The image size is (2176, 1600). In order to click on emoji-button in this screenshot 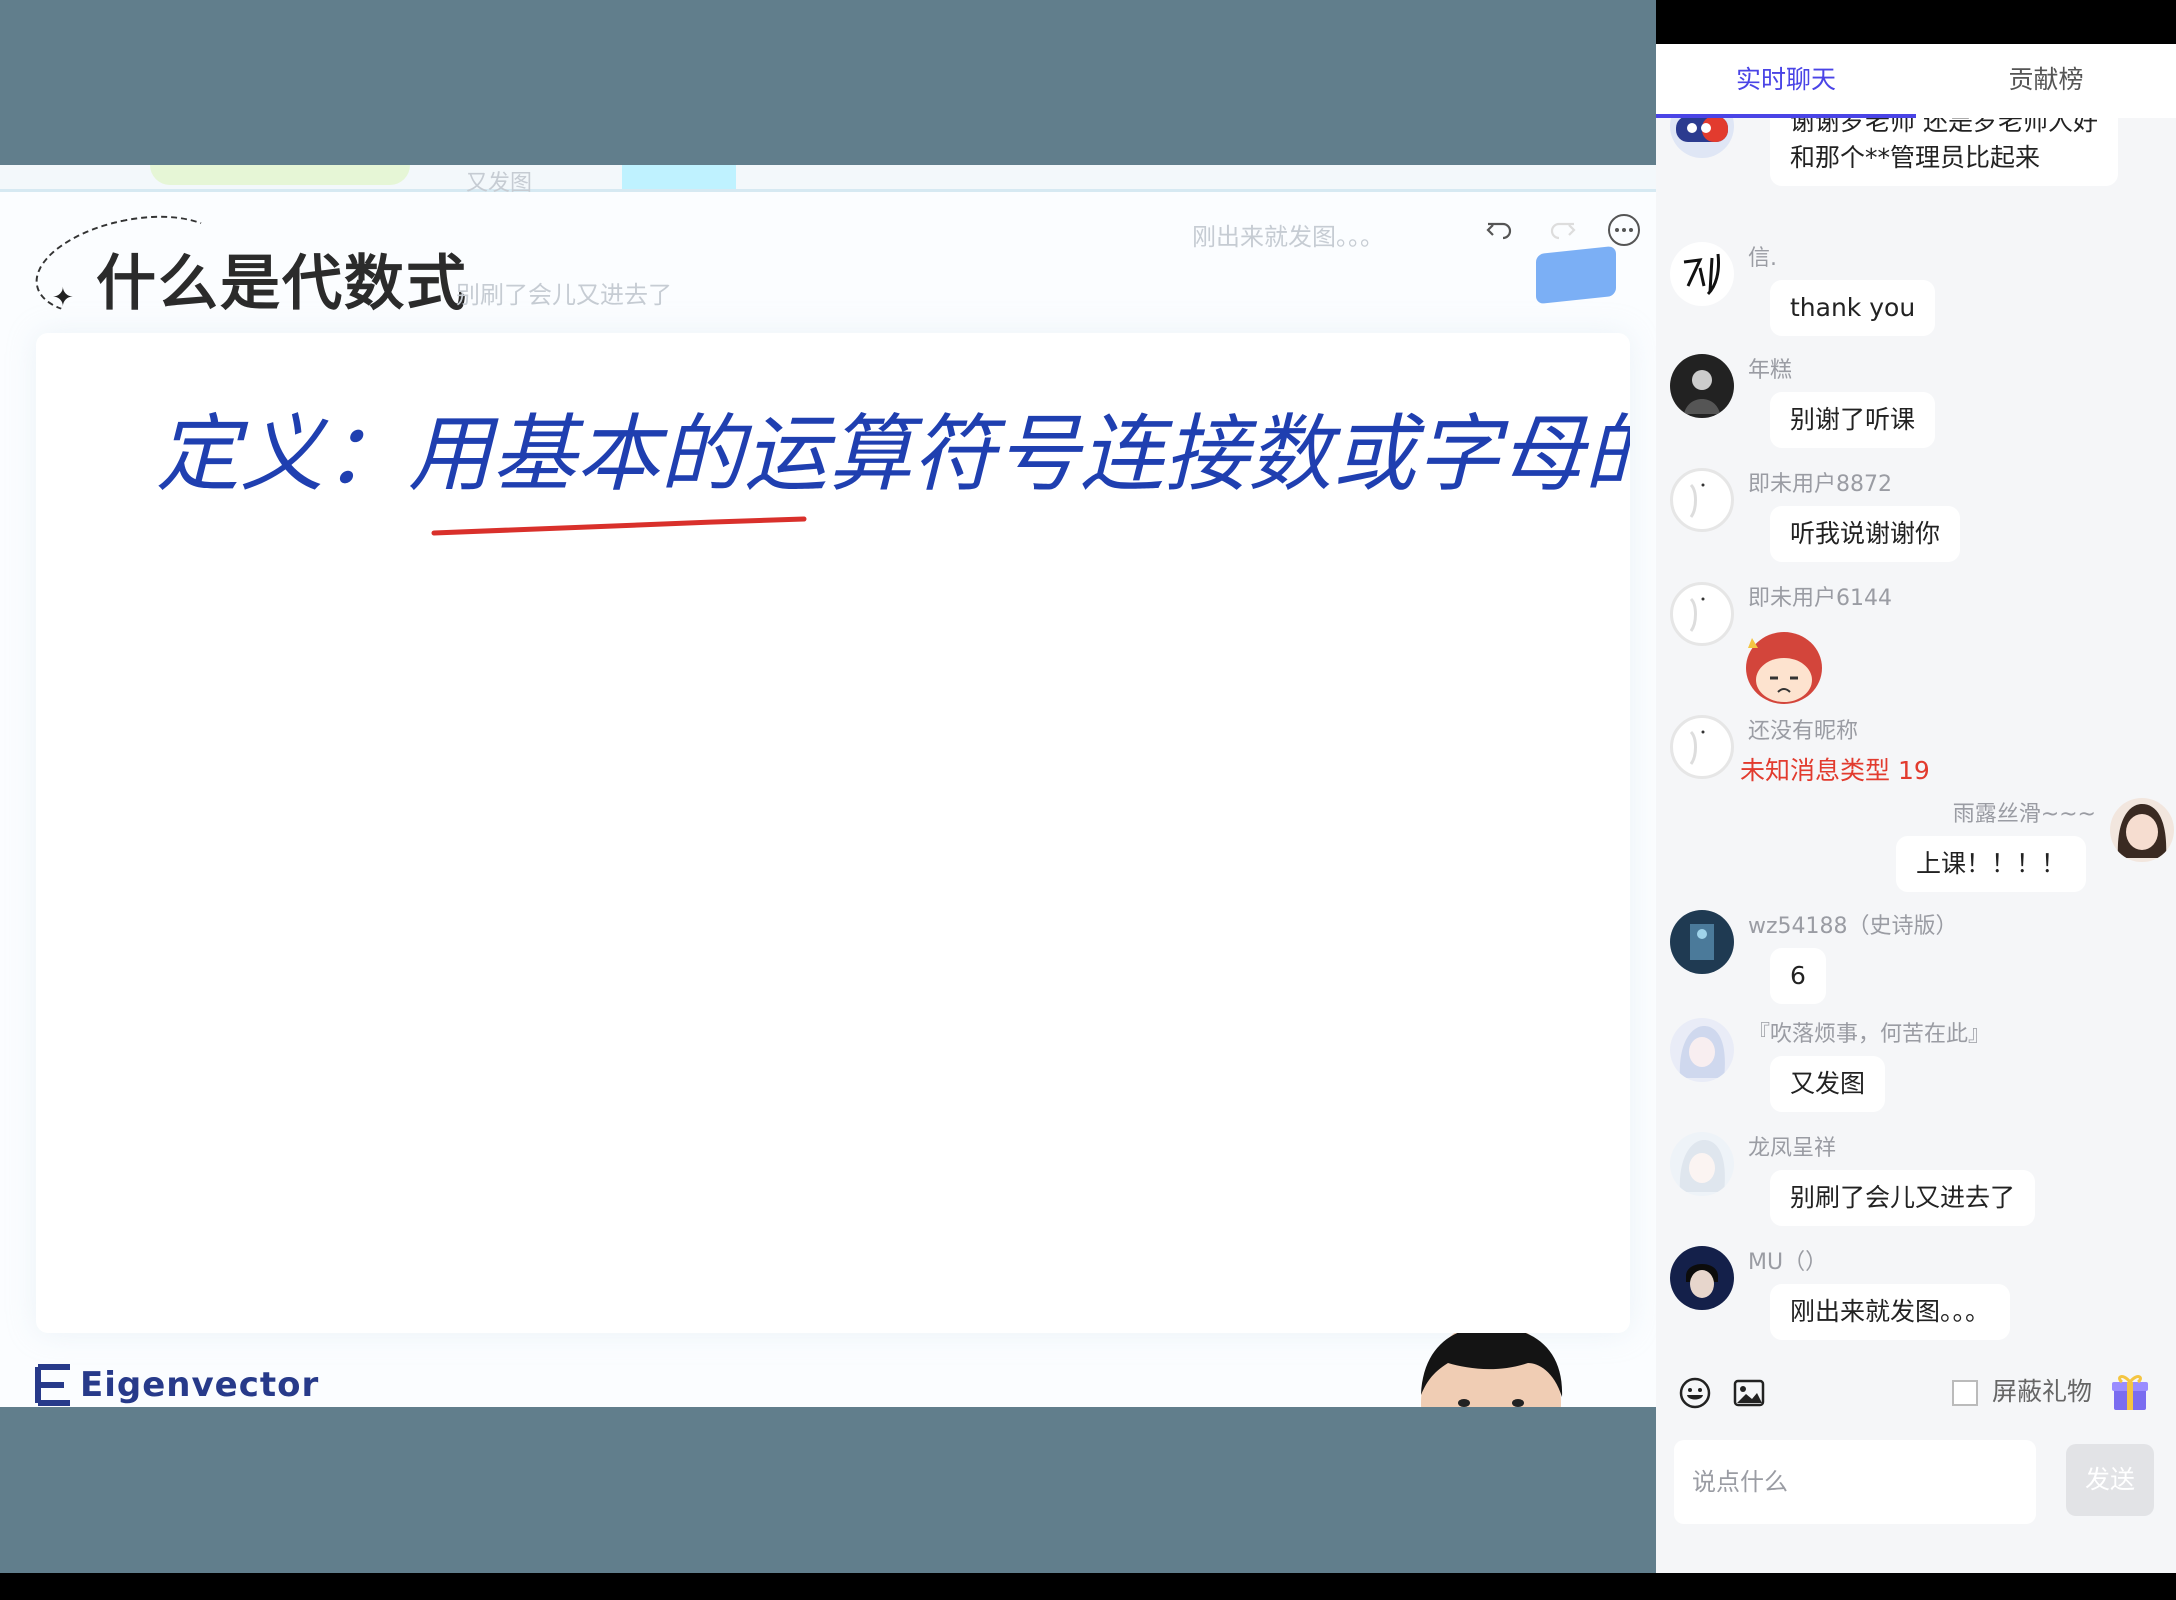, I will do `click(1695, 1395)`.